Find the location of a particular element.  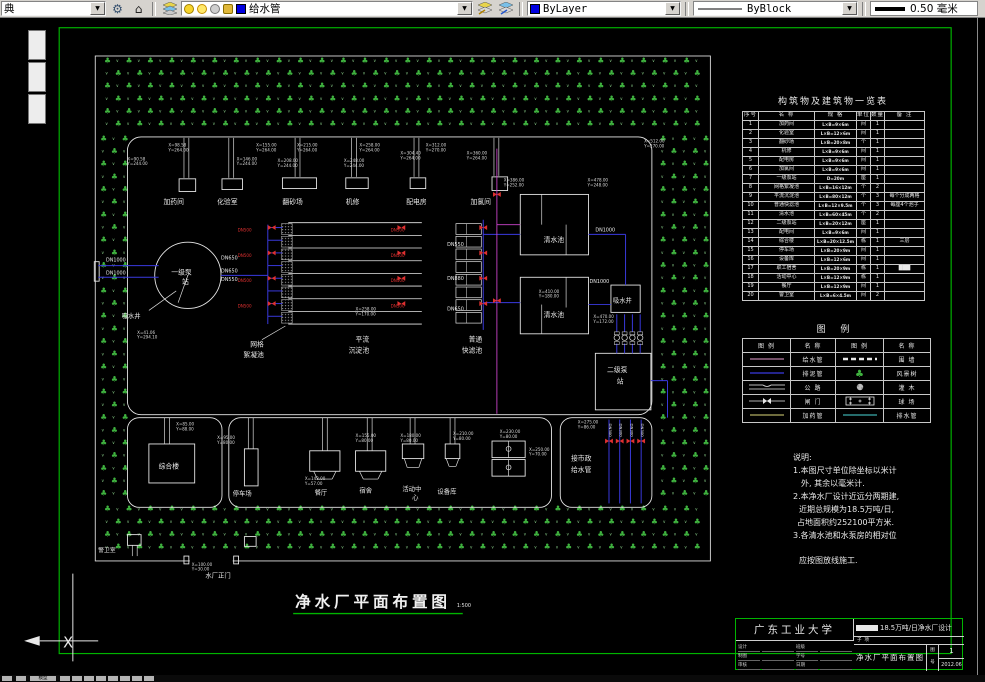

table-row: 8 网格絮凝池 L×B=16×12m 个 2 is located at coordinates (833, 188).